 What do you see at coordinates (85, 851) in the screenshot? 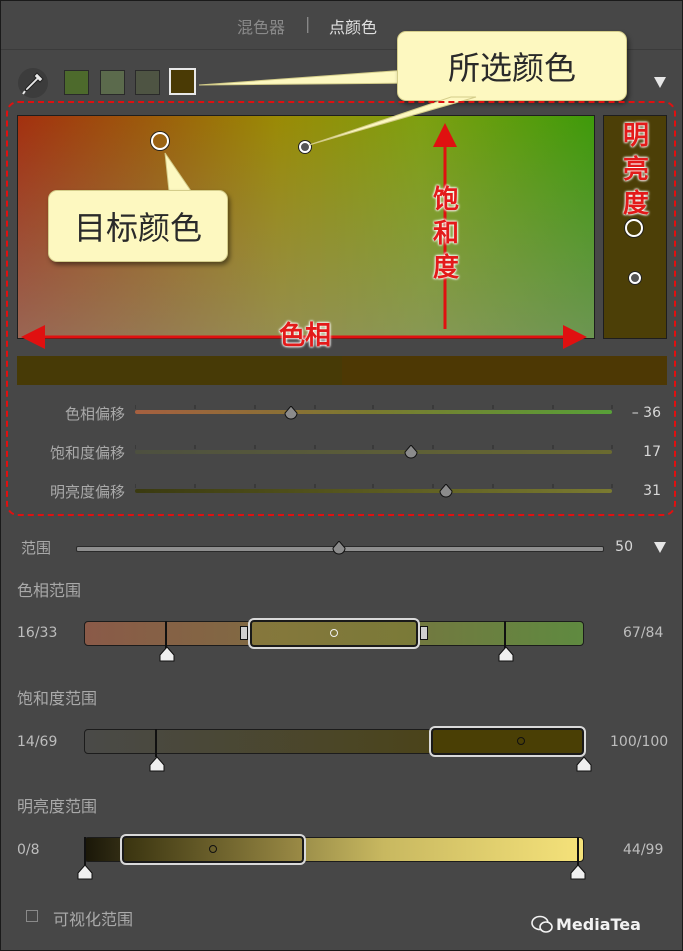
I see `luminance-range-falloff-left` at bounding box center [85, 851].